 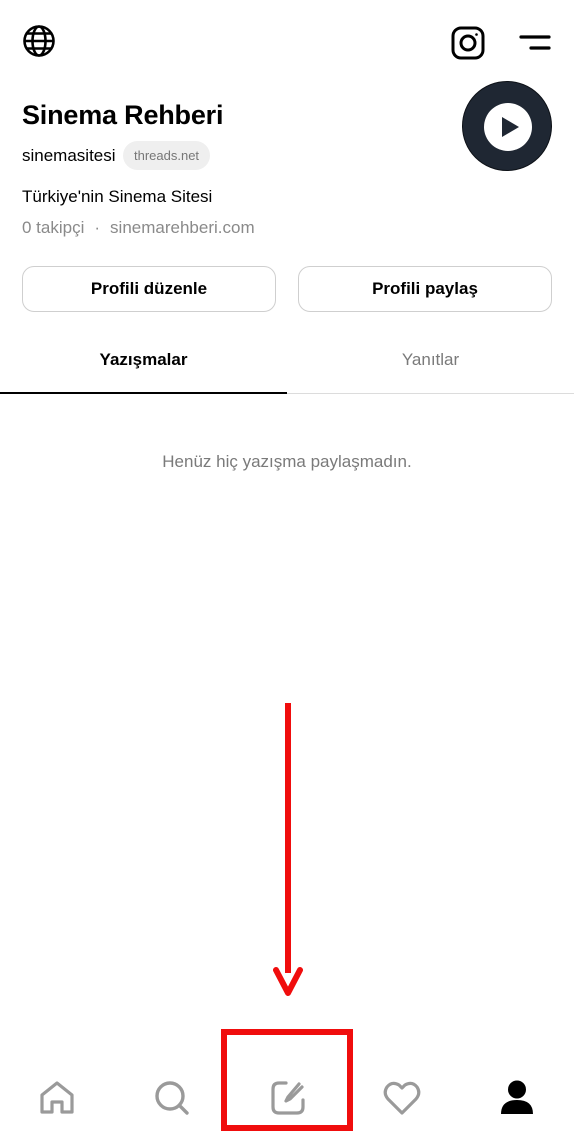 I want to click on profile-meta: 0 takipçi · sinemarehberi.com, so click(x=138, y=228).